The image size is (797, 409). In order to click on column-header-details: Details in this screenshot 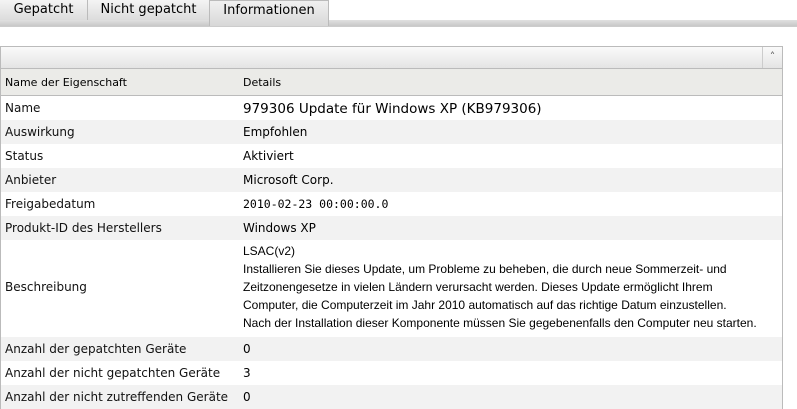, I will do `click(262, 82)`.